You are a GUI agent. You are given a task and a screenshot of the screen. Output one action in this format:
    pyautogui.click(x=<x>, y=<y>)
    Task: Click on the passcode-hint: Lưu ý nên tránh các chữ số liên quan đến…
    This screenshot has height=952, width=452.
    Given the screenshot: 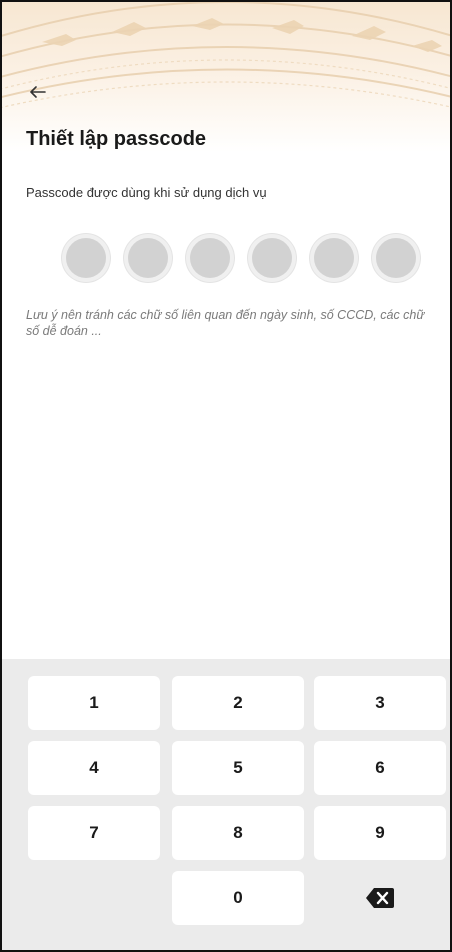 What is the action you would take?
    pyautogui.click(x=225, y=323)
    